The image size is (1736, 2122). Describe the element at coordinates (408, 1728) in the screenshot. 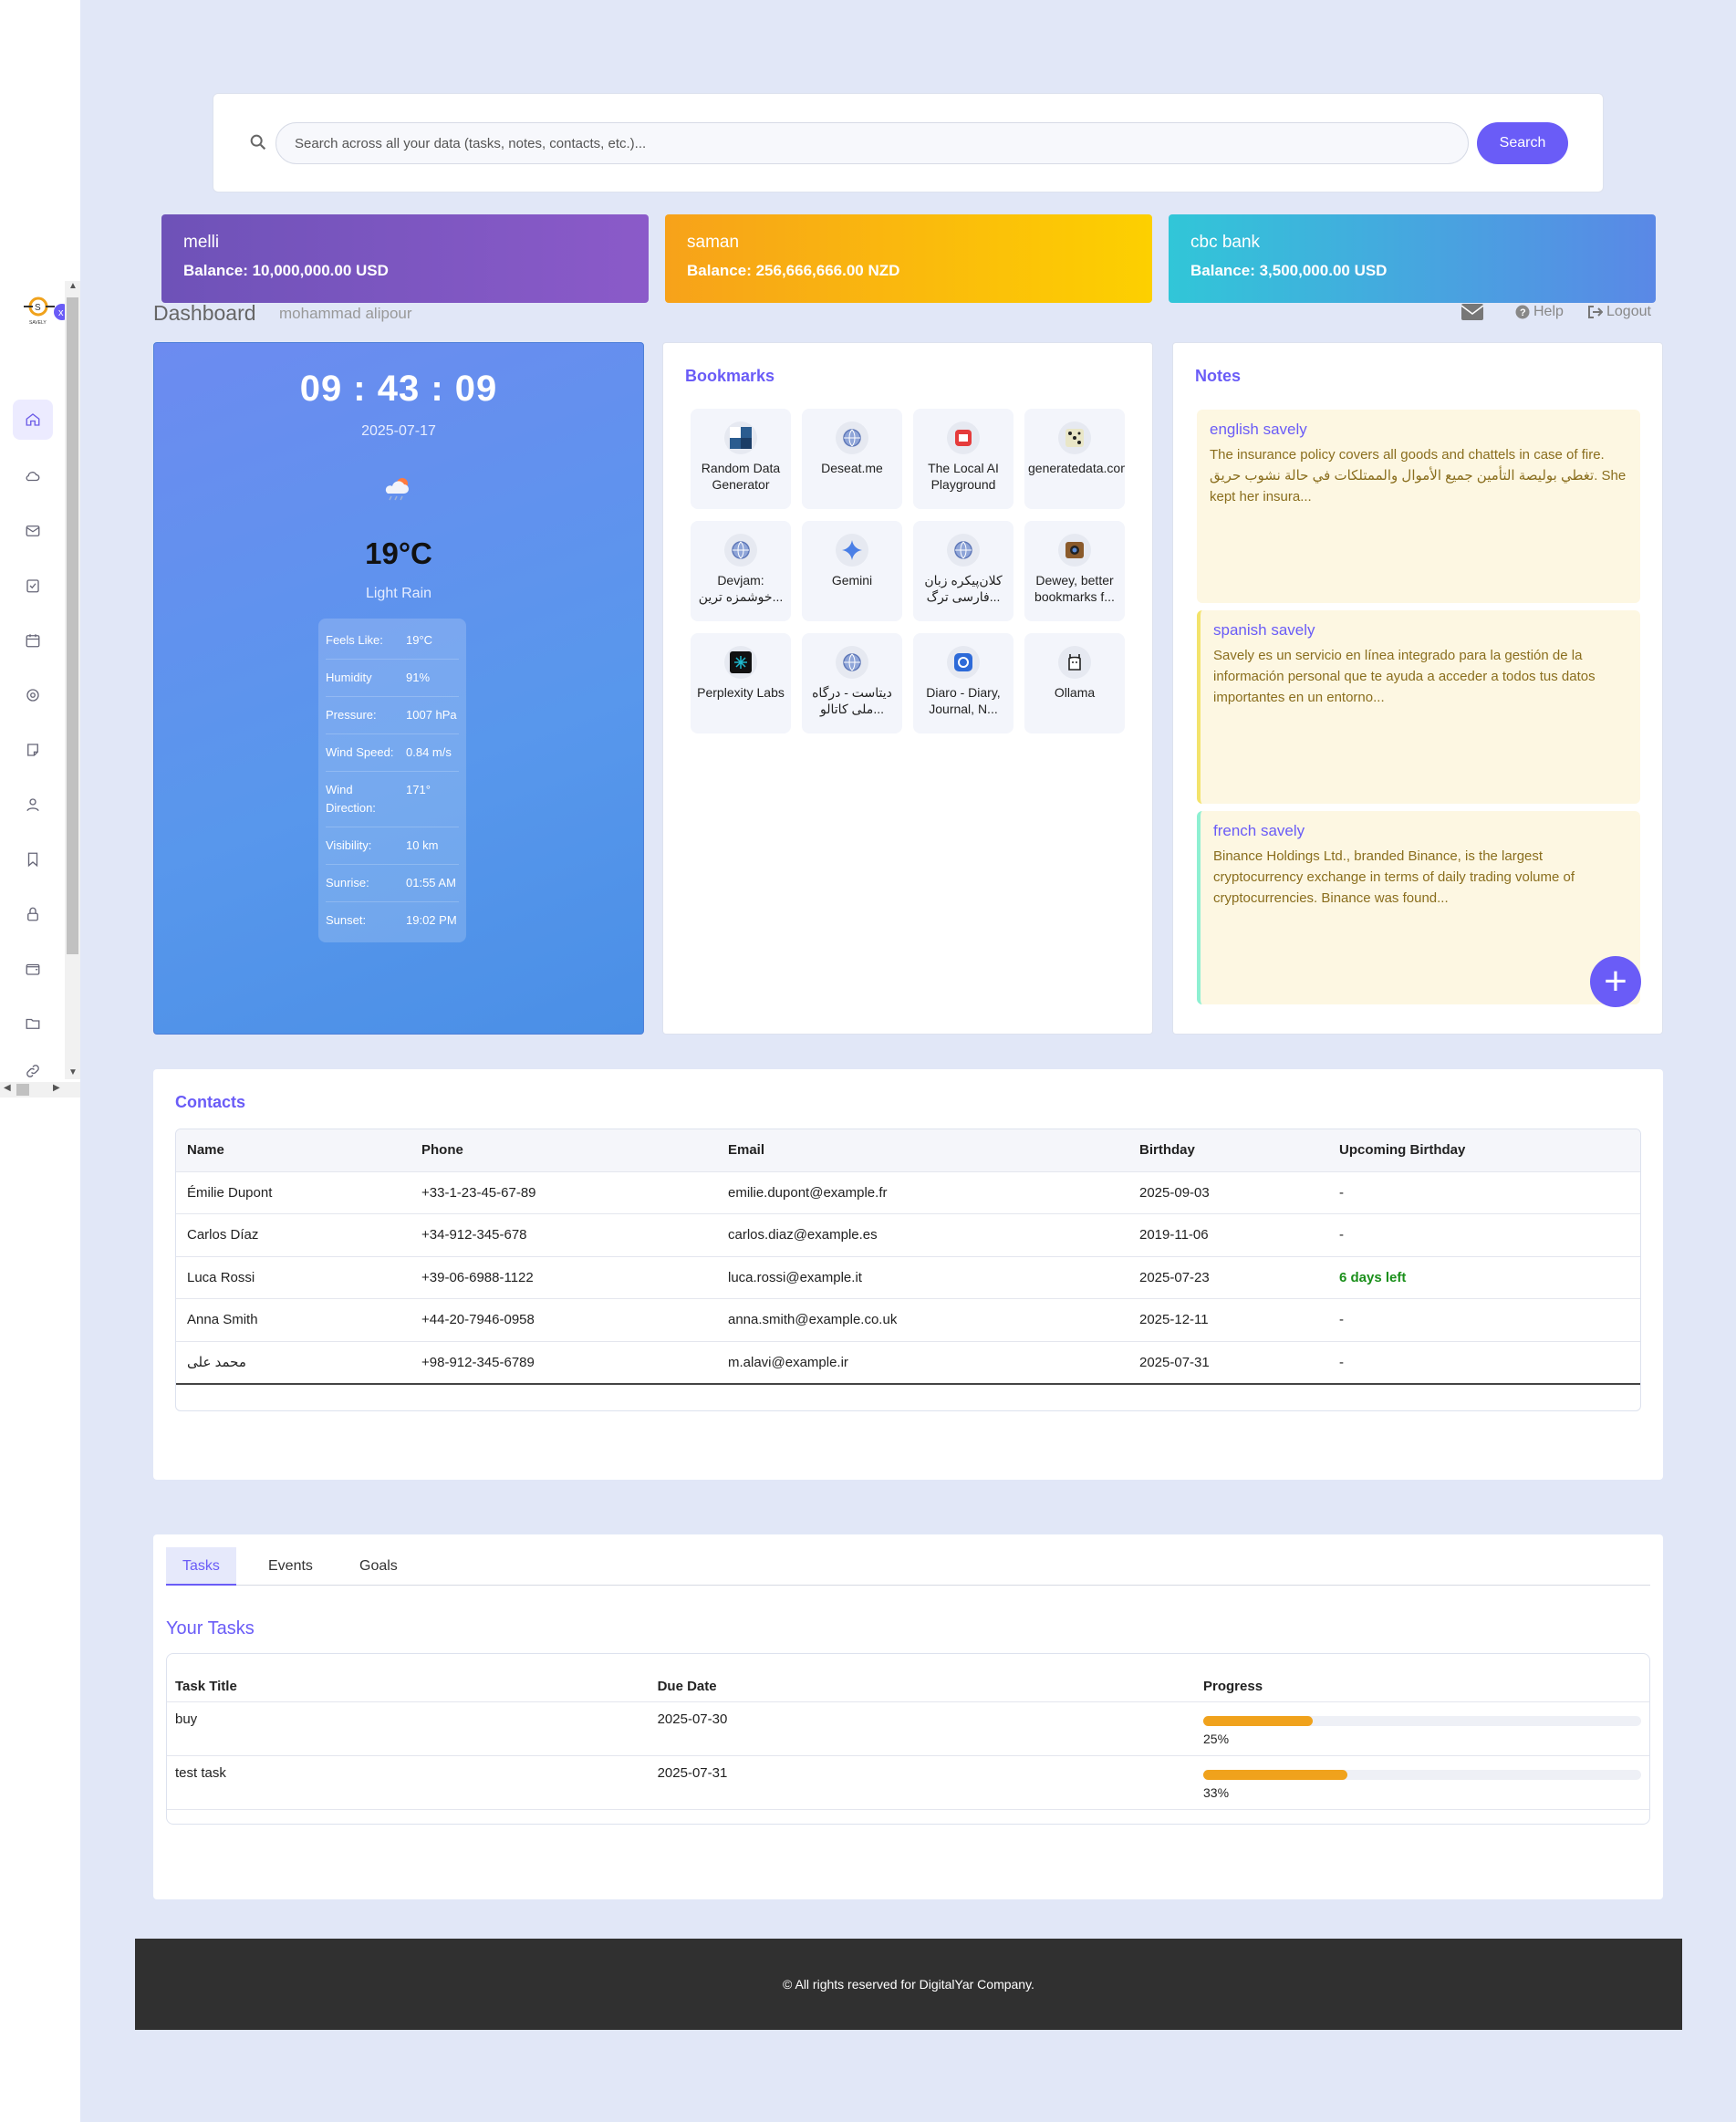

I see `task-title: buy` at that location.